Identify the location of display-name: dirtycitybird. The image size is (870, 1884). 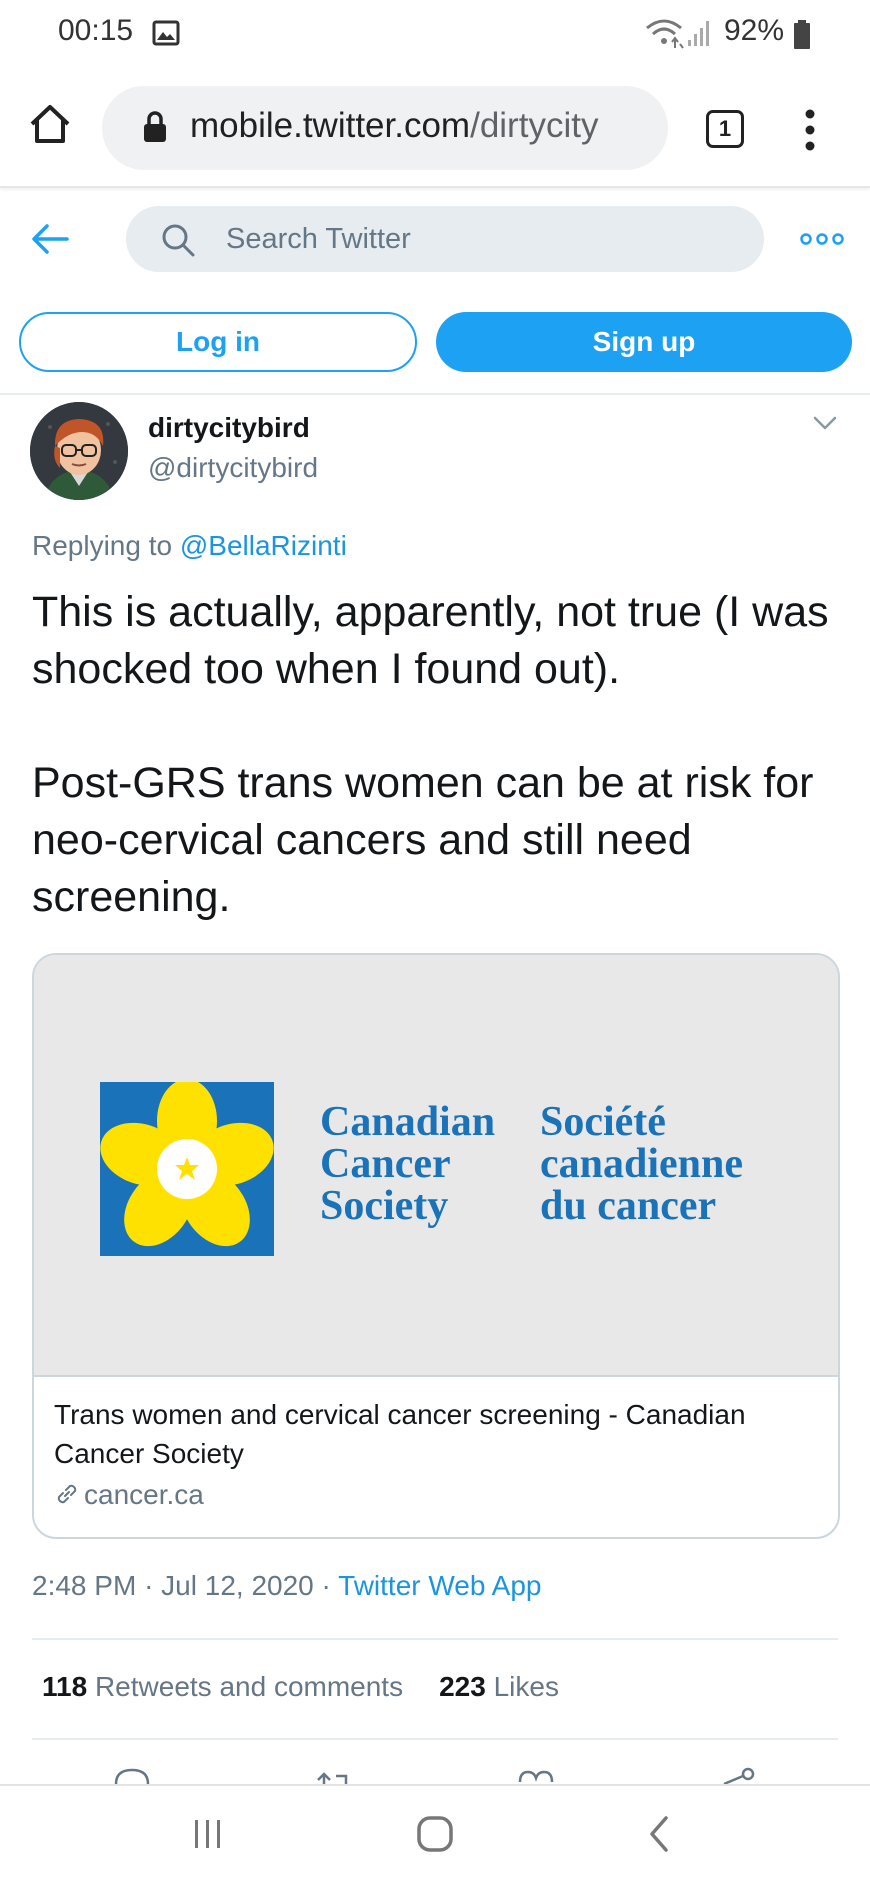
(229, 428).